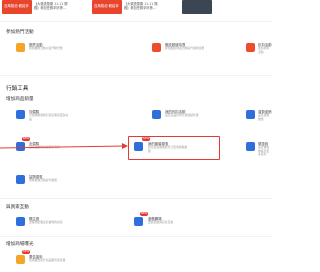  Describe the element at coordinates (185, 48) in the screenshot. I see `card-desc-super-sale: 參加超值特賣活動提升賣場流量` at that location.